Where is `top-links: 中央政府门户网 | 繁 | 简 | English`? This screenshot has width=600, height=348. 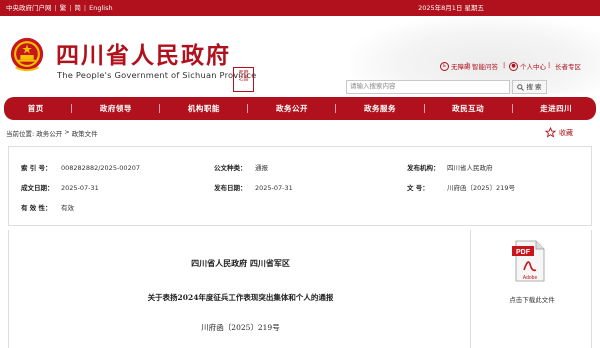
top-links: 中央政府门户网 | 繁 | 简 | English is located at coordinates (59, 8).